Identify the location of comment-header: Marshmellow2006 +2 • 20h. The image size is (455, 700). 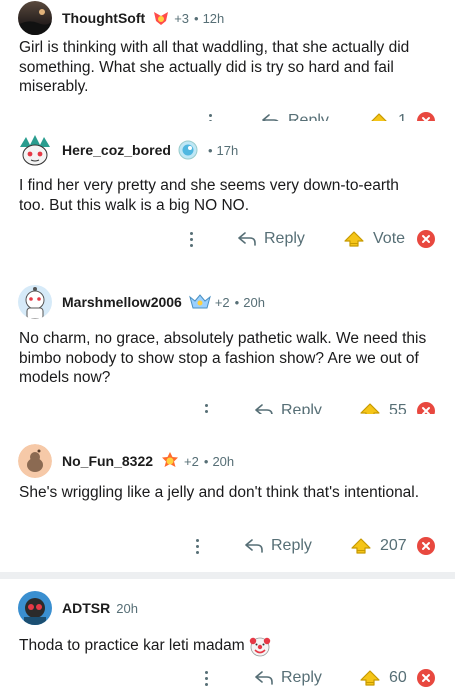
(141, 302).